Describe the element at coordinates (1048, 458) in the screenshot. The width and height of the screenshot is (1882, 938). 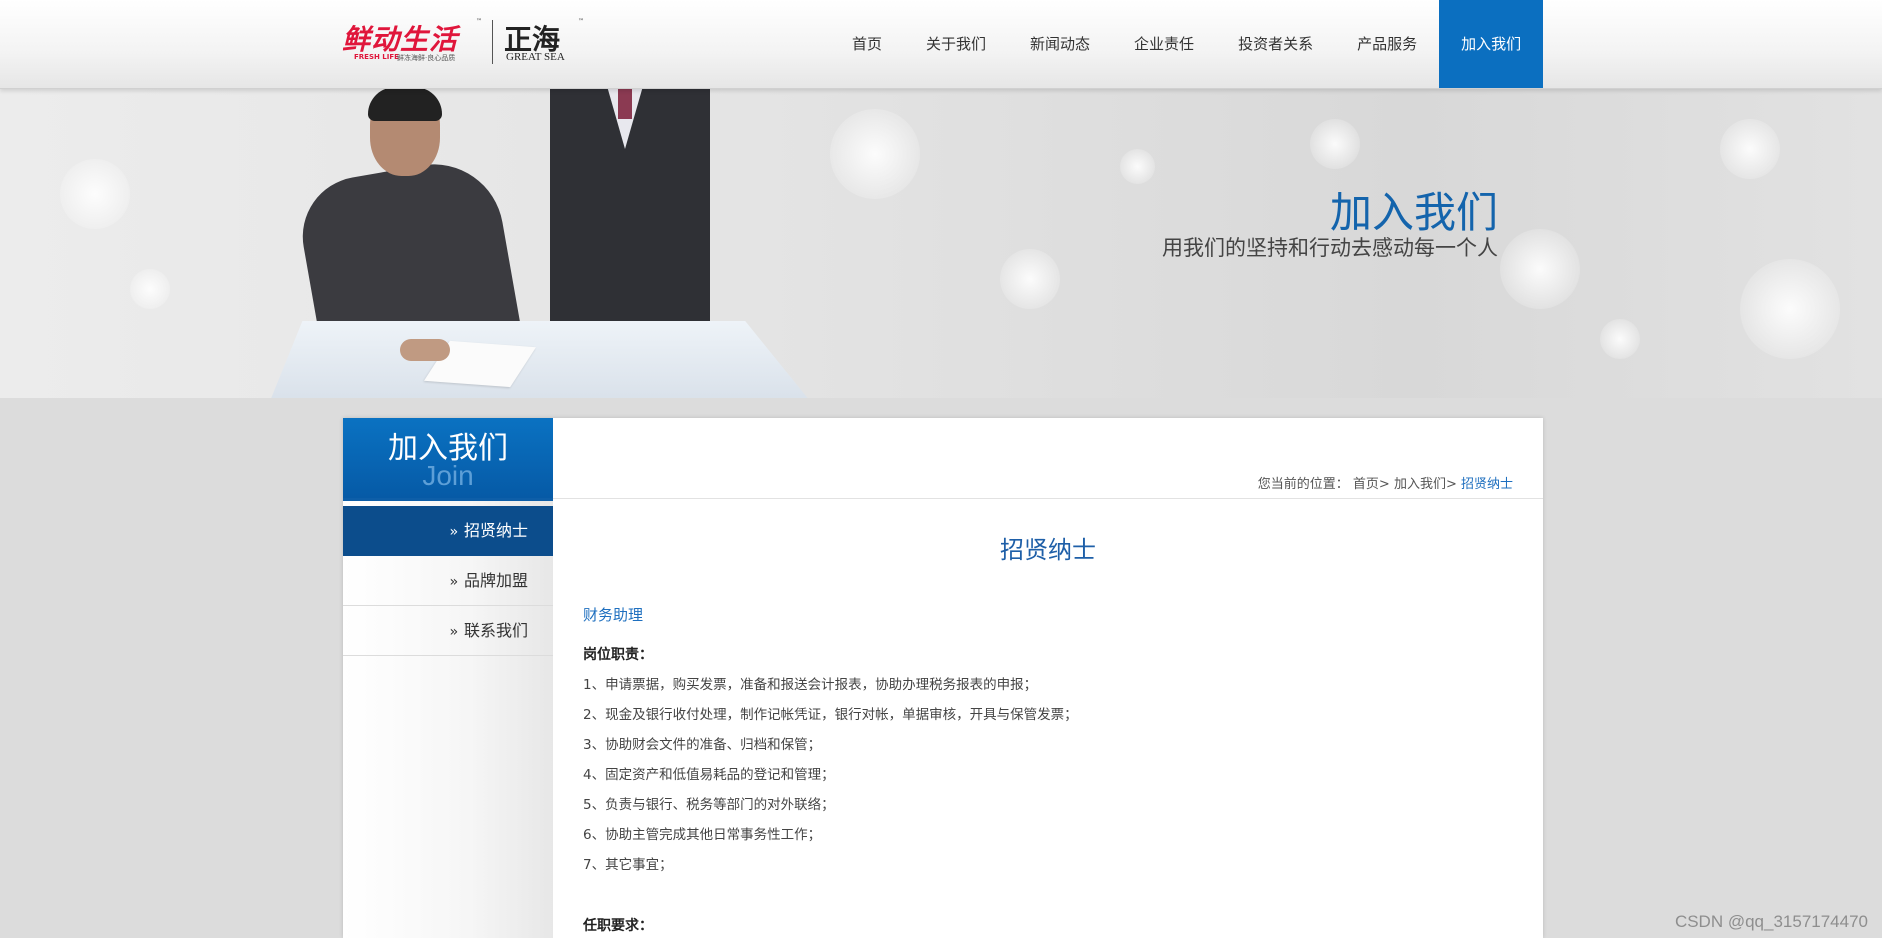
I see `breadcrumb-bar: 您当前的位置： 首页> 加入我们> 招贤纳士` at that location.